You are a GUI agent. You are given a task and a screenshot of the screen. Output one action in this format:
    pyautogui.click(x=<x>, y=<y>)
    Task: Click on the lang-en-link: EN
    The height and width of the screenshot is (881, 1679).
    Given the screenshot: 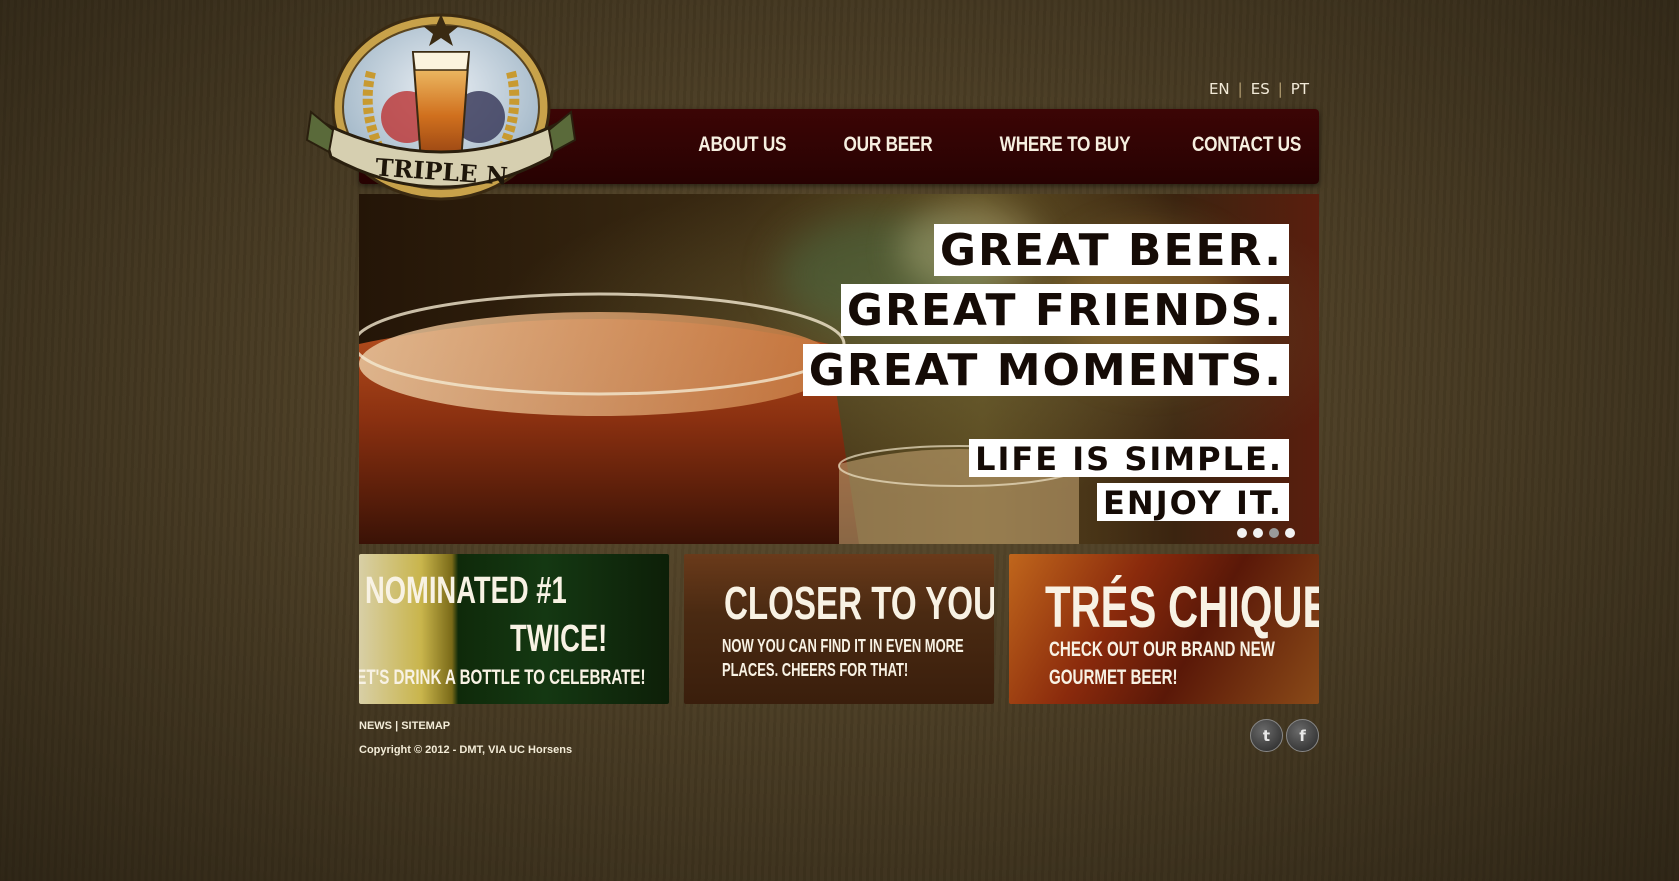 What is the action you would take?
    pyautogui.click(x=1219, y=89)
    